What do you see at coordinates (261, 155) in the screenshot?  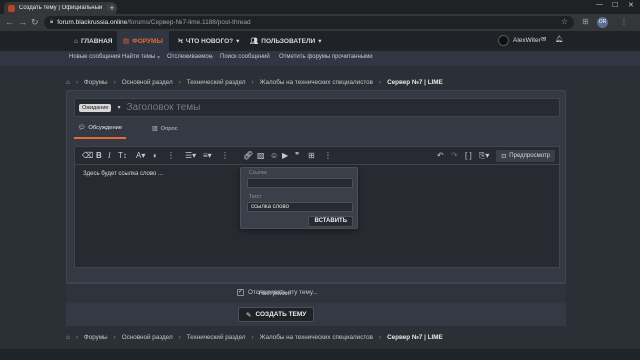 I see `image-icon: ▨` at bounding box center [261, 155].